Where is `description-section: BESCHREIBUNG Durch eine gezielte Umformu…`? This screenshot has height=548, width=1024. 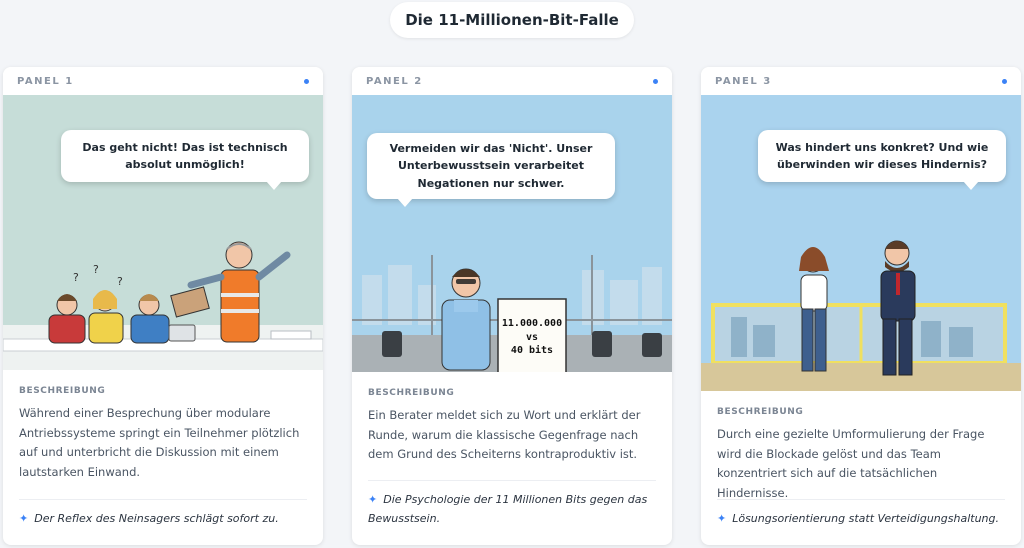
description-section: BESCHREIBUNG Durch eine gezielte Umformu… is located at coordinates (861, 455).